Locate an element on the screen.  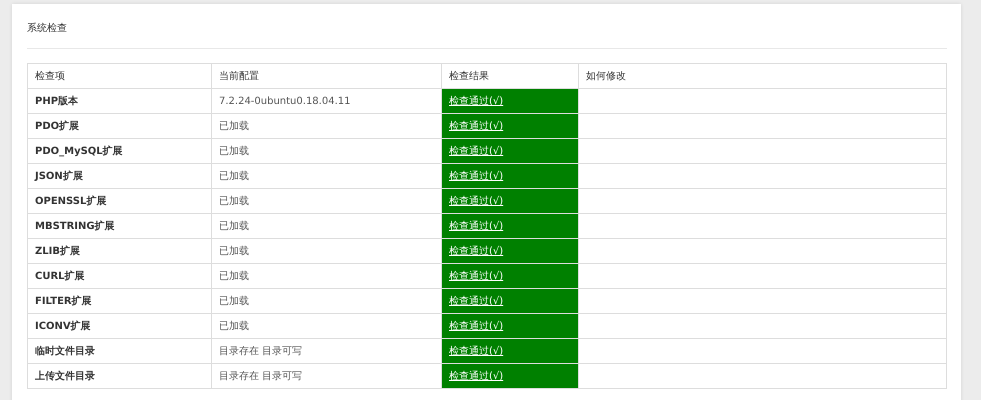
column-header: 当前配置 is located at coordinates (327, 76).